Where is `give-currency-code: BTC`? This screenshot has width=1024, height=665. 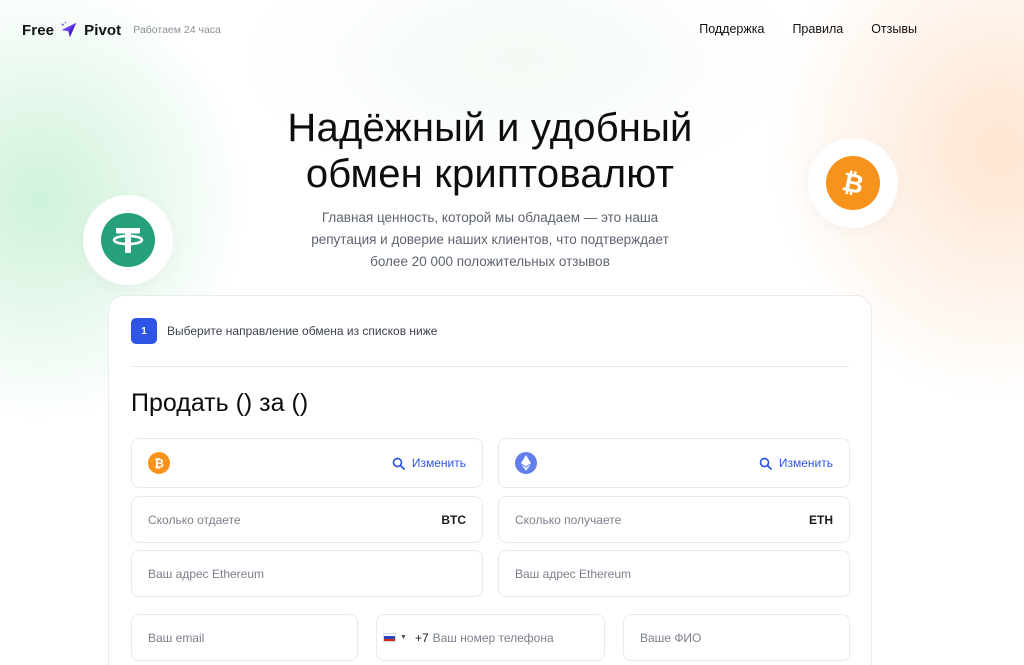
give-currency-code: BTC is located at coordinates (453, 519).